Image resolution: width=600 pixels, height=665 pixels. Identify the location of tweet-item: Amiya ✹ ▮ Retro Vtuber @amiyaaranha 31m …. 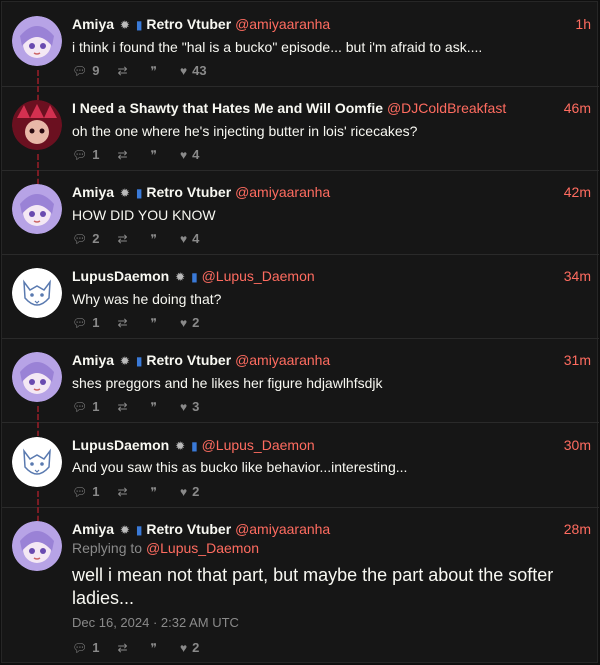
(300, 383).